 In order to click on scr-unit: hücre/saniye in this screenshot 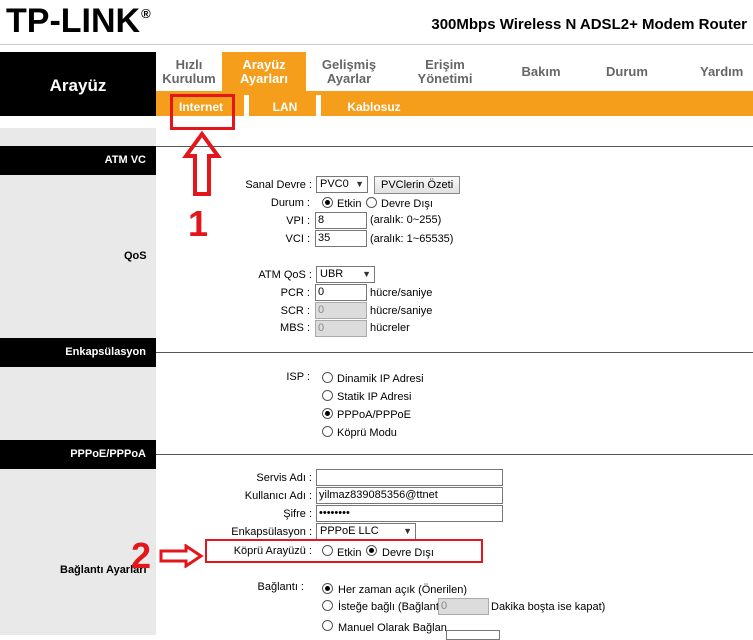, I will do `click(401, 311)`.